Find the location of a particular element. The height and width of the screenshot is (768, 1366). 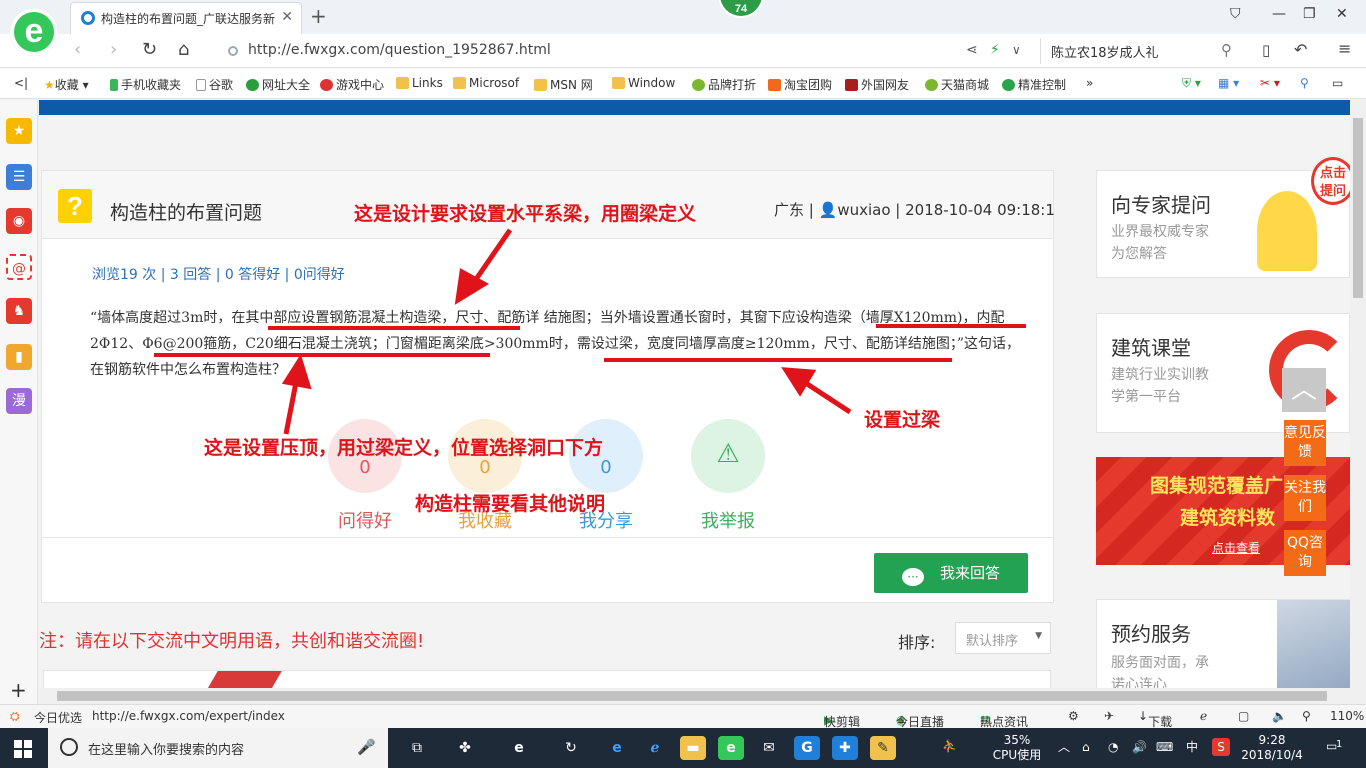

new-tab-icon: + is located at coordinates (318, 16).